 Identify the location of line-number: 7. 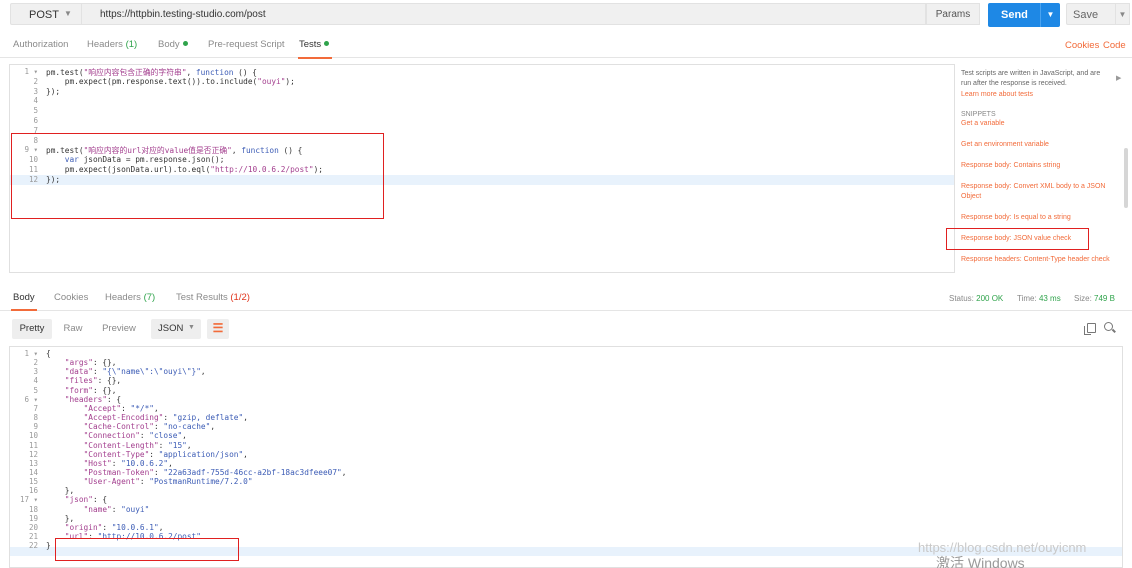
(35, 130).